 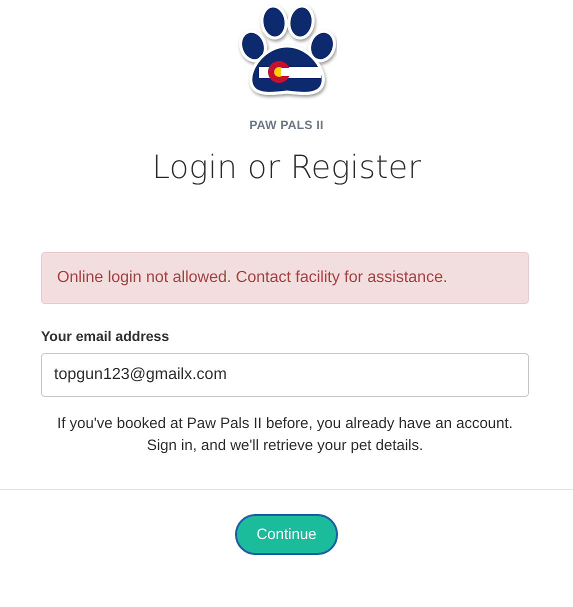 What do you see at coordinates (285, 375) in the screenshot?
I see `email-field: topgun123@gmailx.com` at bounding box center [285, 375].